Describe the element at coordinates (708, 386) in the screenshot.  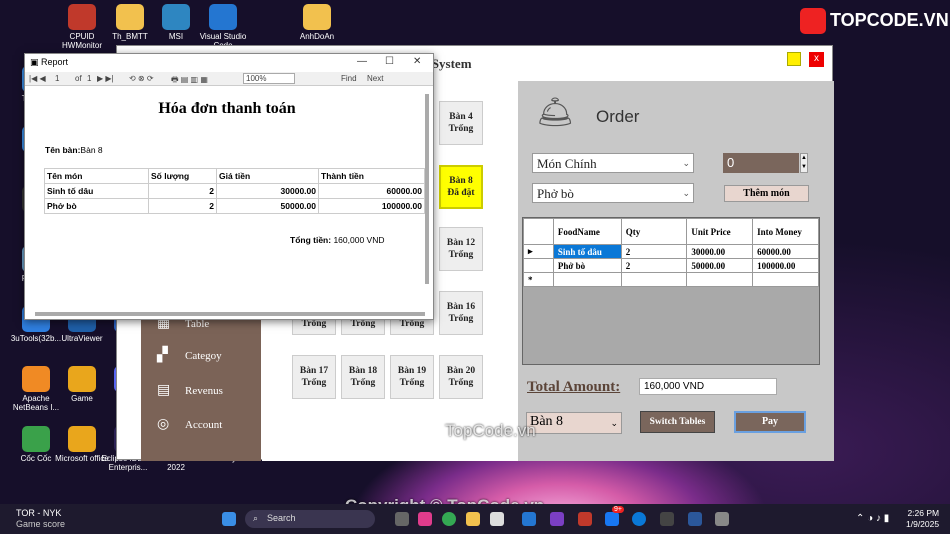
I see `total-amount-field: 160,000 VND` at that location.